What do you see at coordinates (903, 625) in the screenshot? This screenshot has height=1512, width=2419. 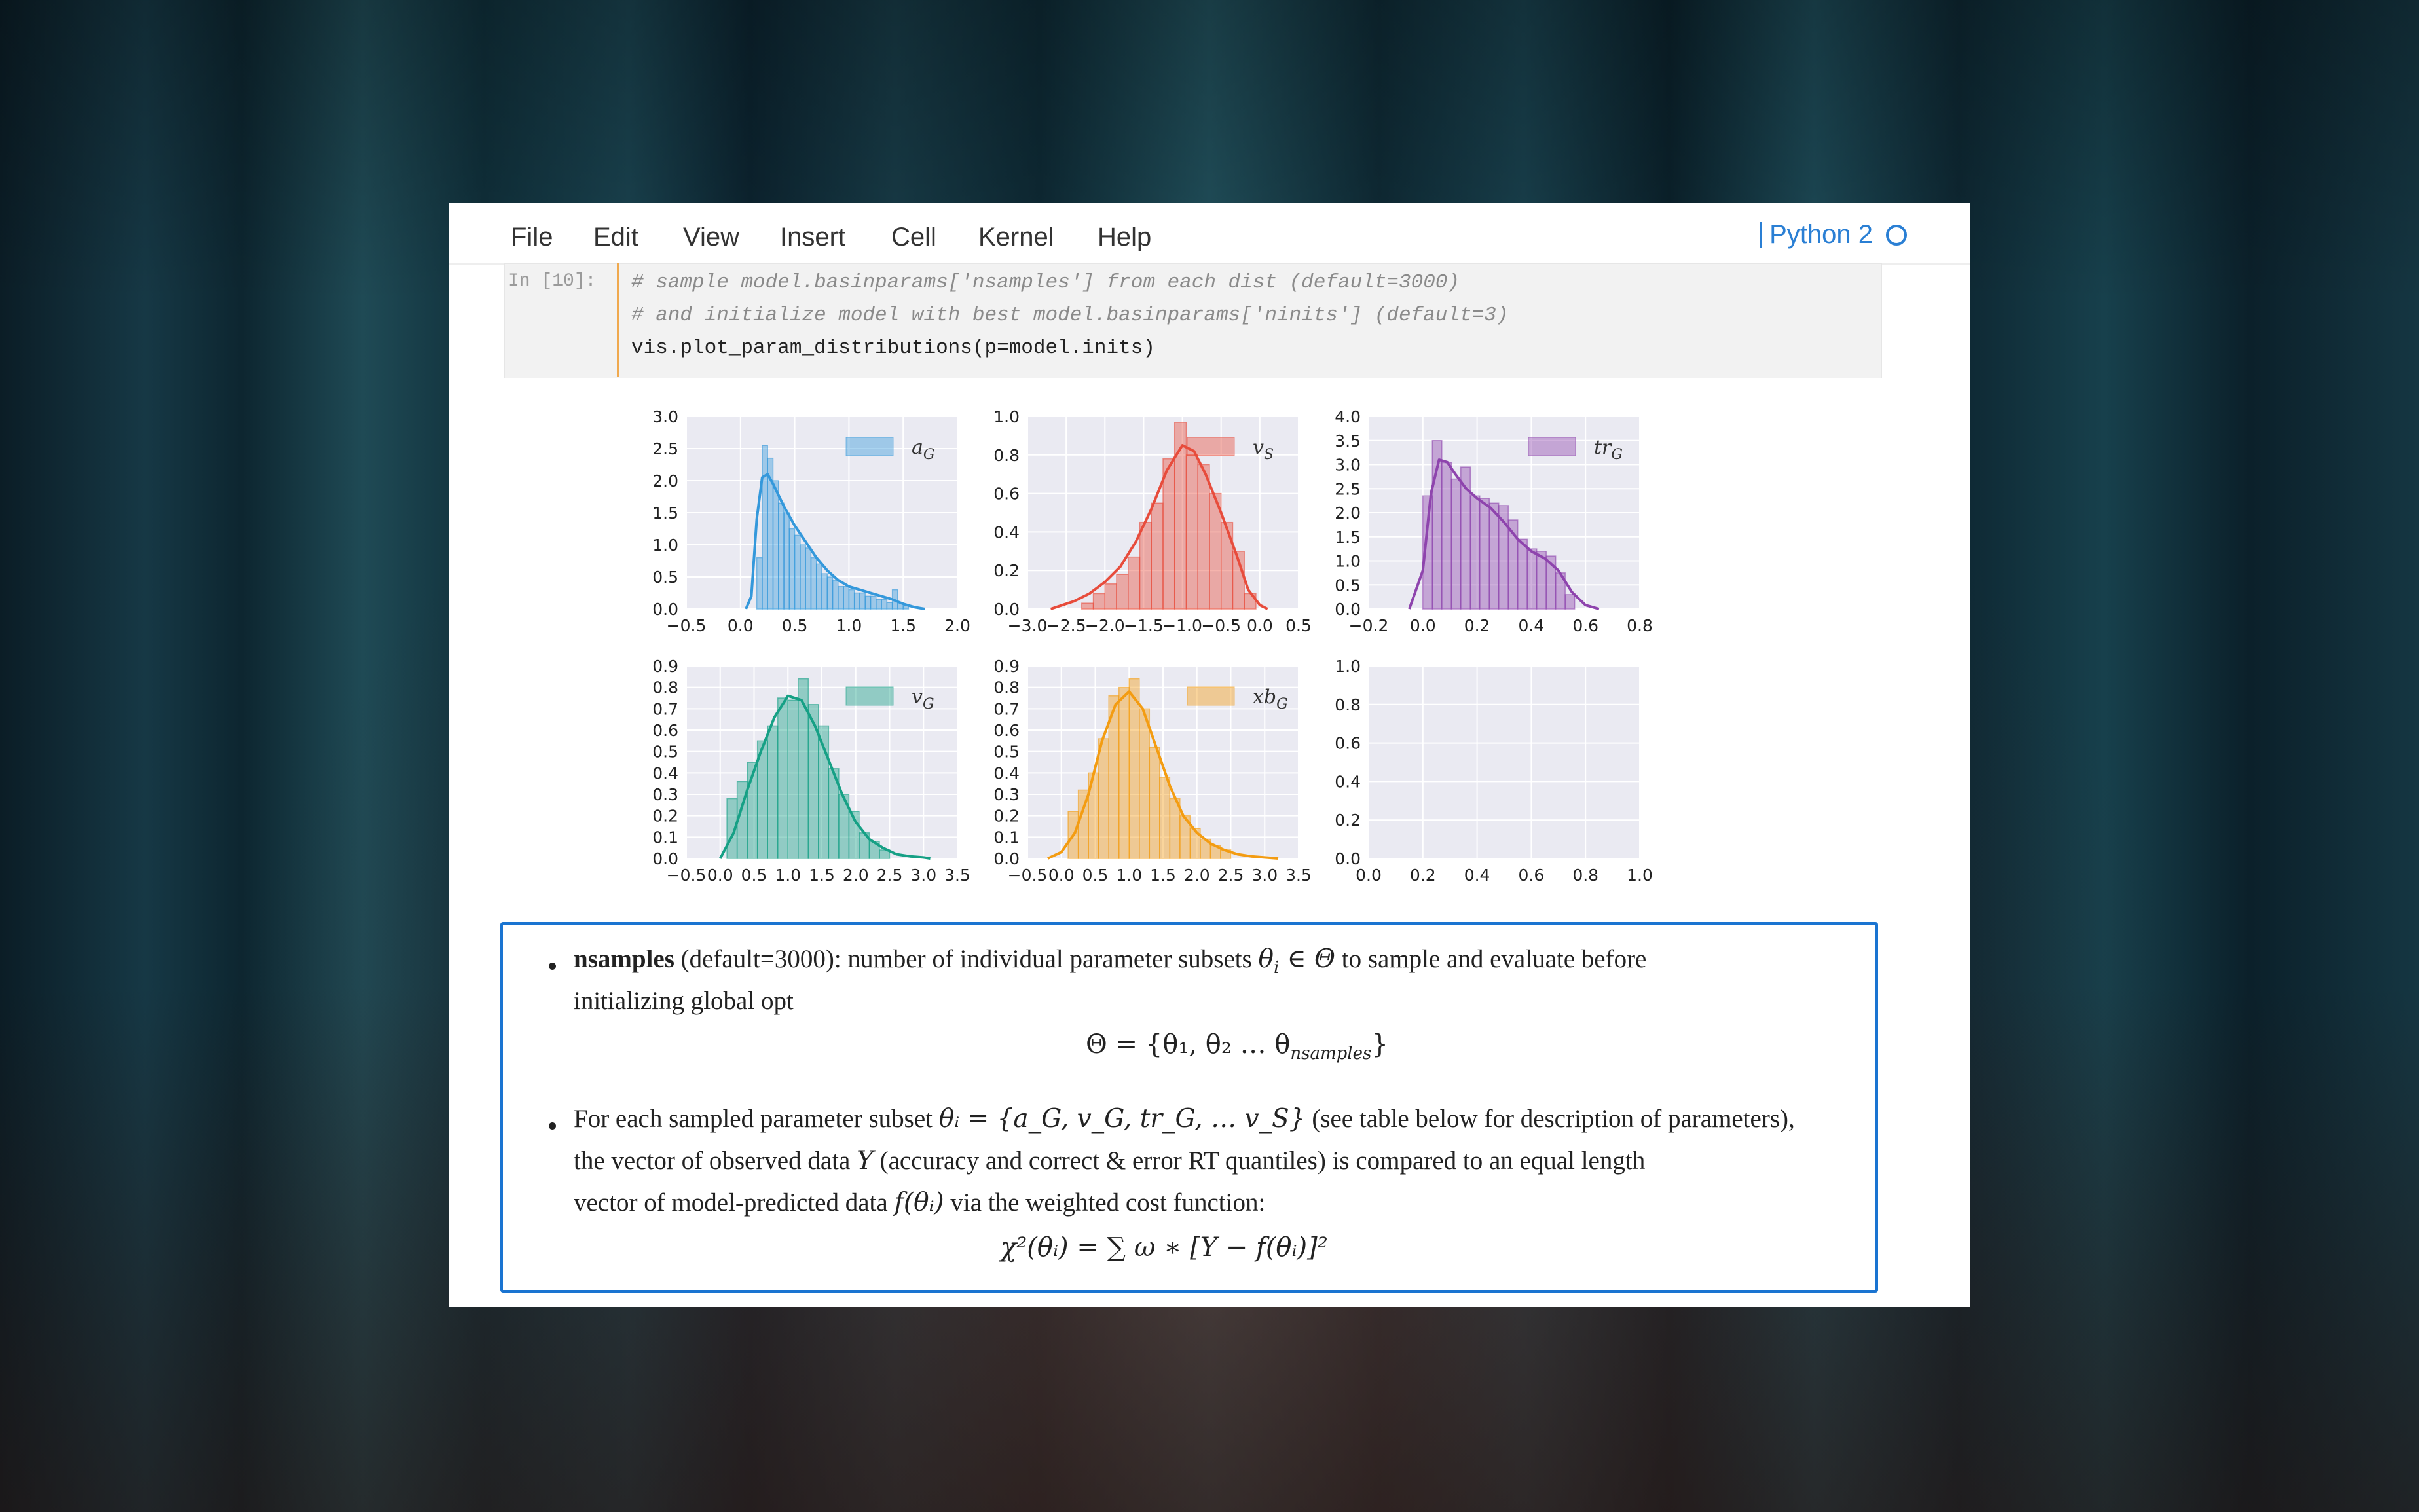 I see `x-tick-label: 1.5` at bounding box center [903, 625].